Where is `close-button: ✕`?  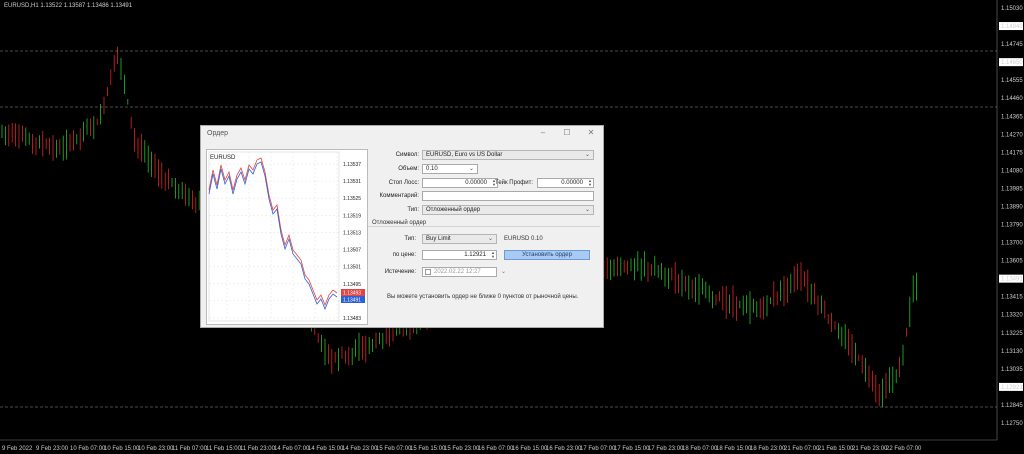 close-button: ✕ is located at coordinates (591, 133).